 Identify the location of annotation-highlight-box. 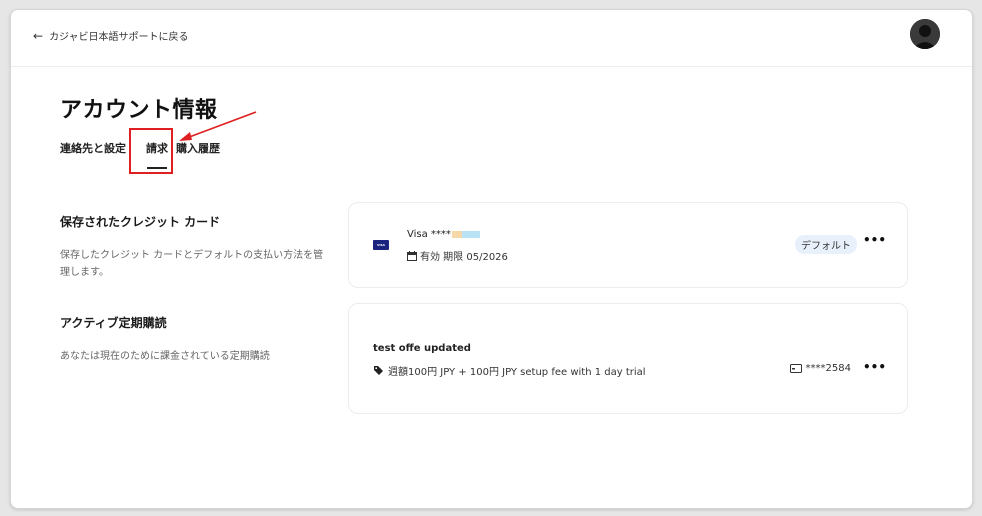
(151, 151).